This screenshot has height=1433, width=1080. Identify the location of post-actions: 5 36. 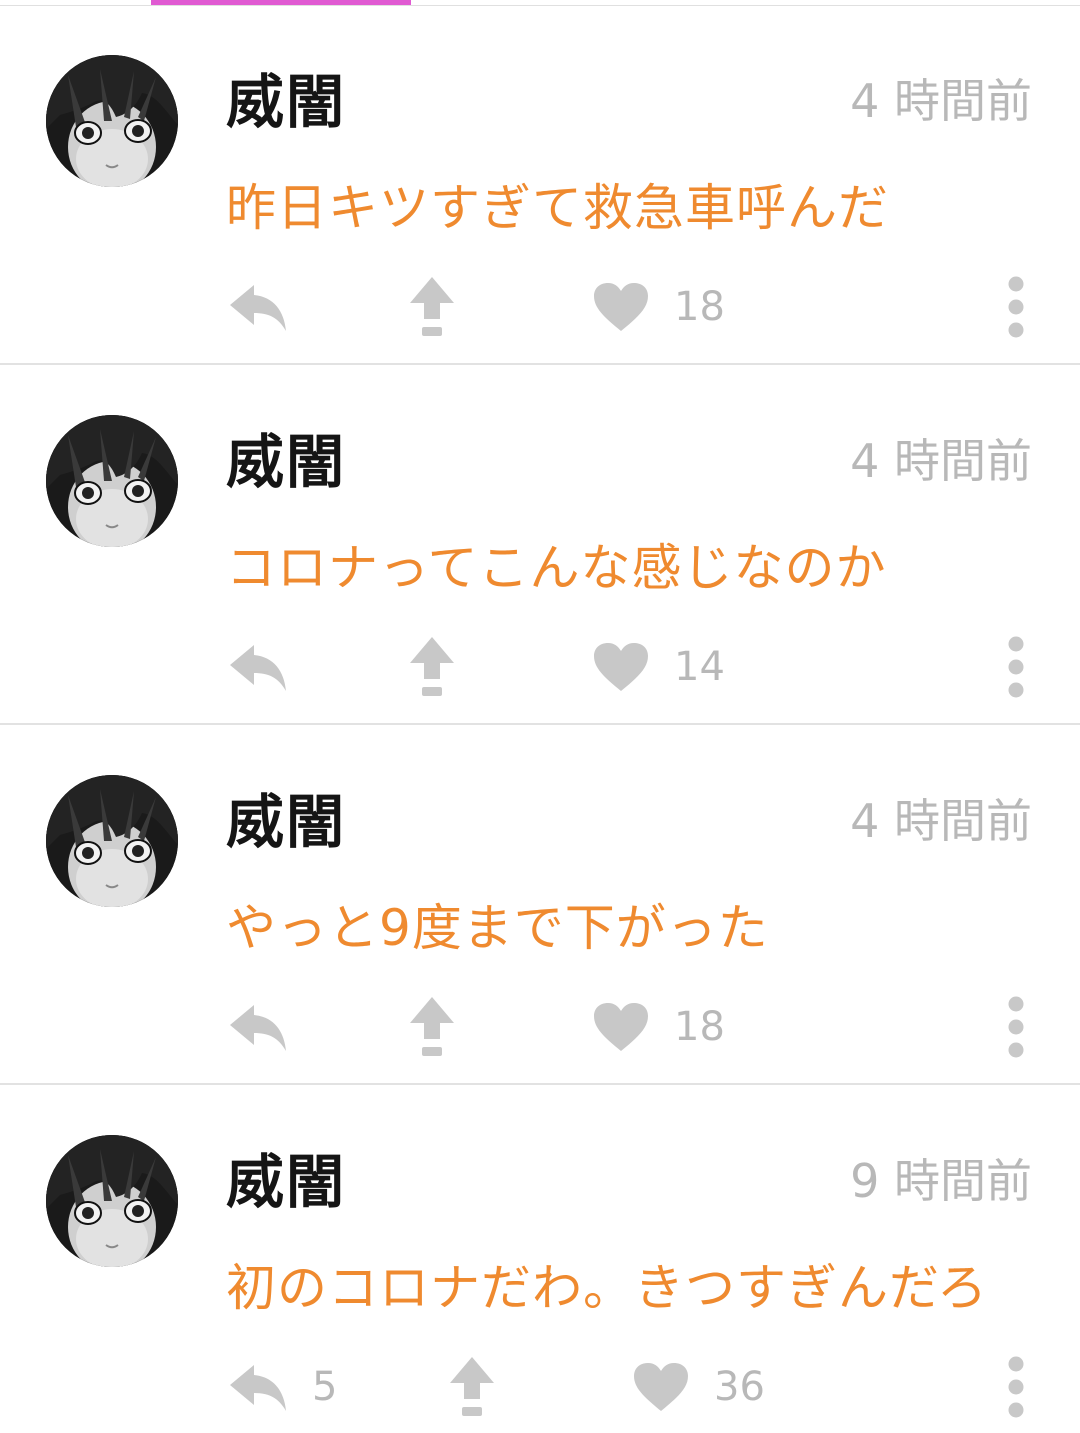
(540, 1387).